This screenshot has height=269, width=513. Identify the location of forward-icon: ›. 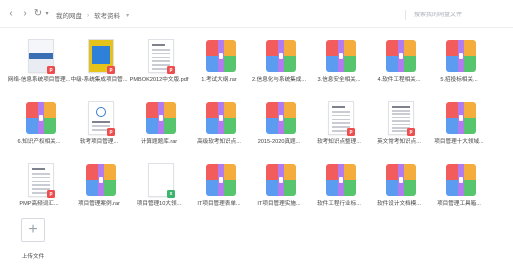
(25, 14).